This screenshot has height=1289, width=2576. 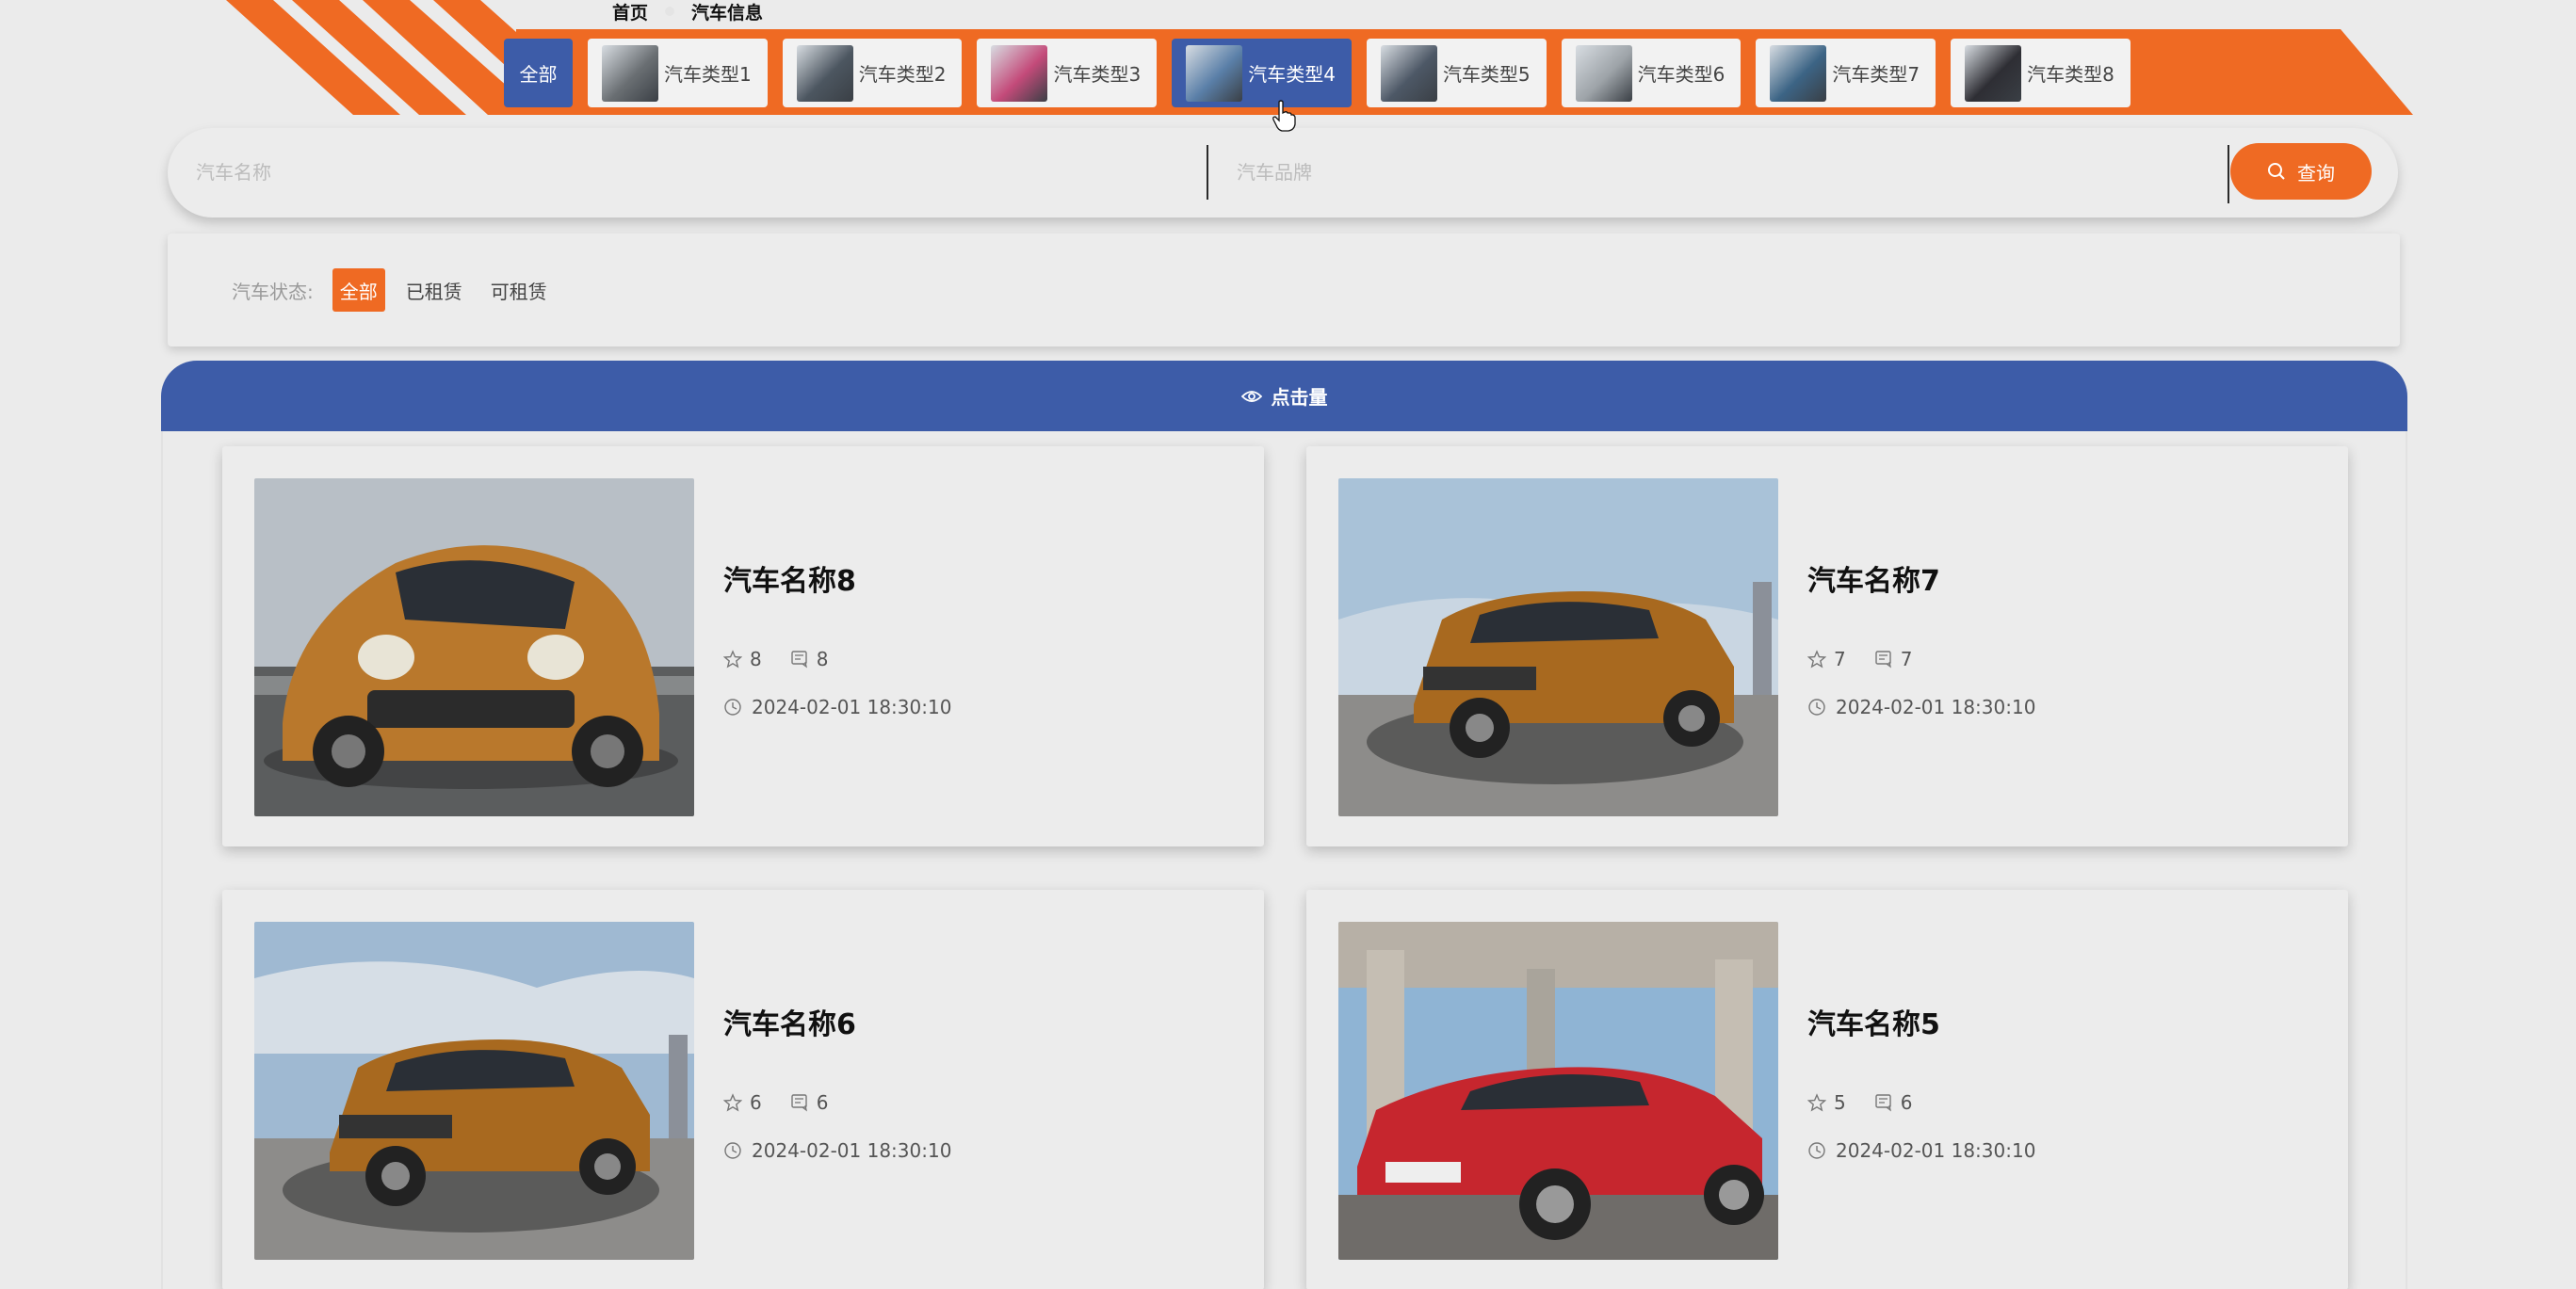 I want to click on car-card: 汽车名称8 8 8 2024-02-01 18:30:10, so click(x=743, y=646).